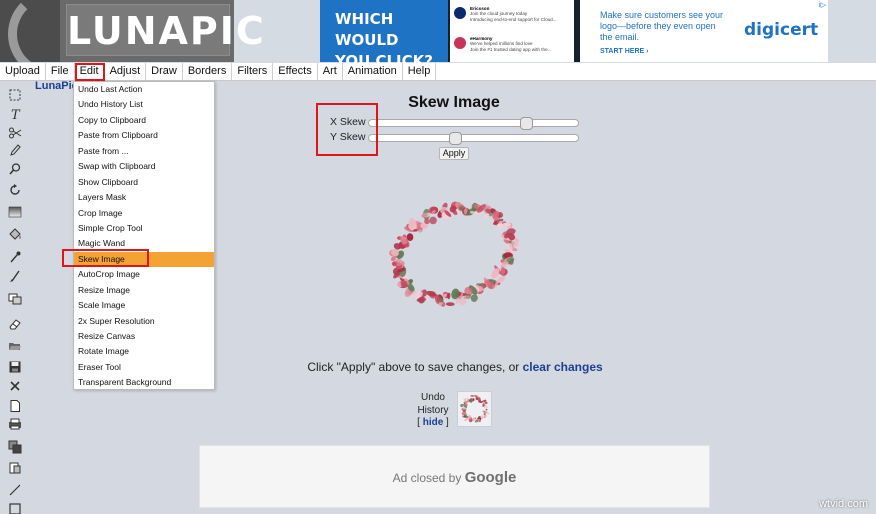  I want to click on lunapic-home-link: LunaPic, so click(56, 86).